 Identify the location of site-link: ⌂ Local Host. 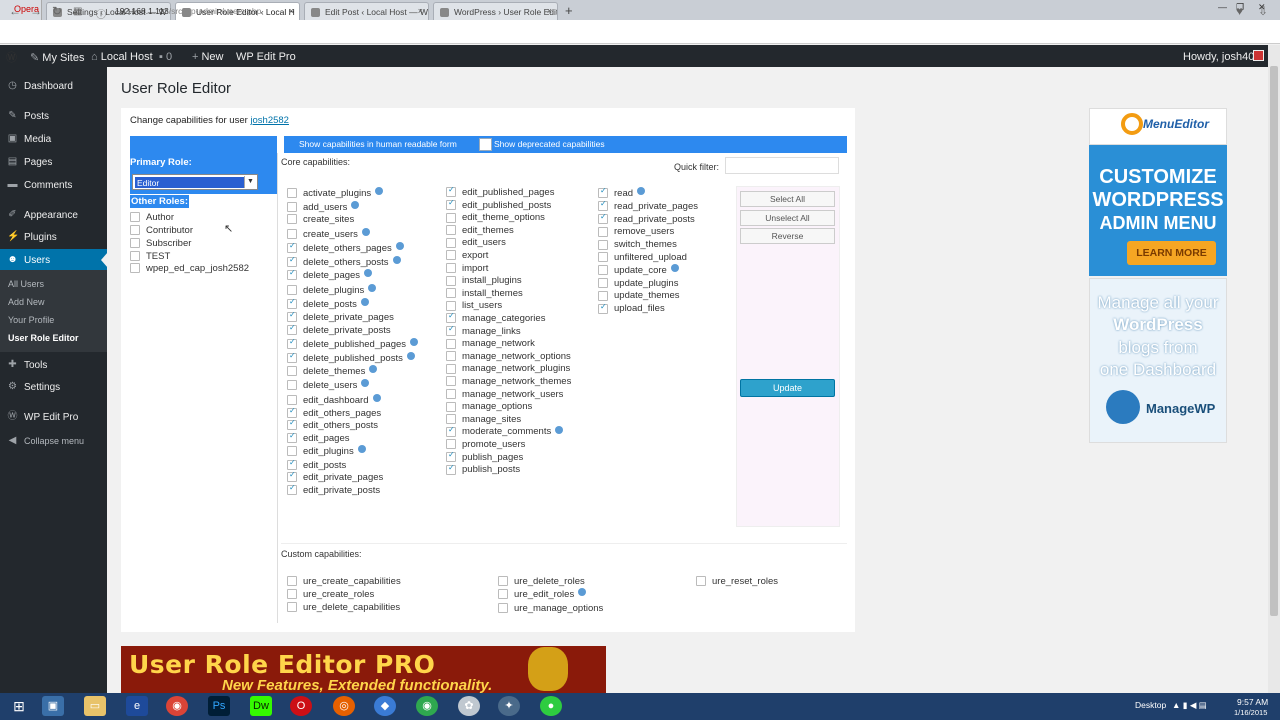
(122, 57).